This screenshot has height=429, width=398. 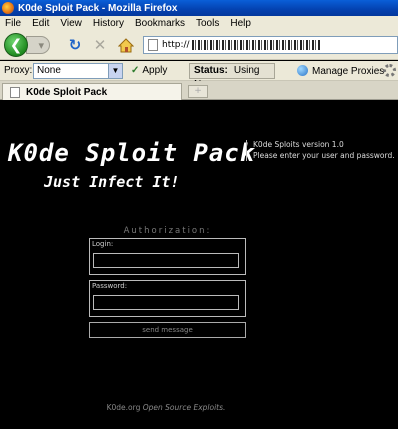 What do you see at coordinates (167, 330) in the screenshot?
I see `send-message-button: send message` at bounding box center [167, 330].